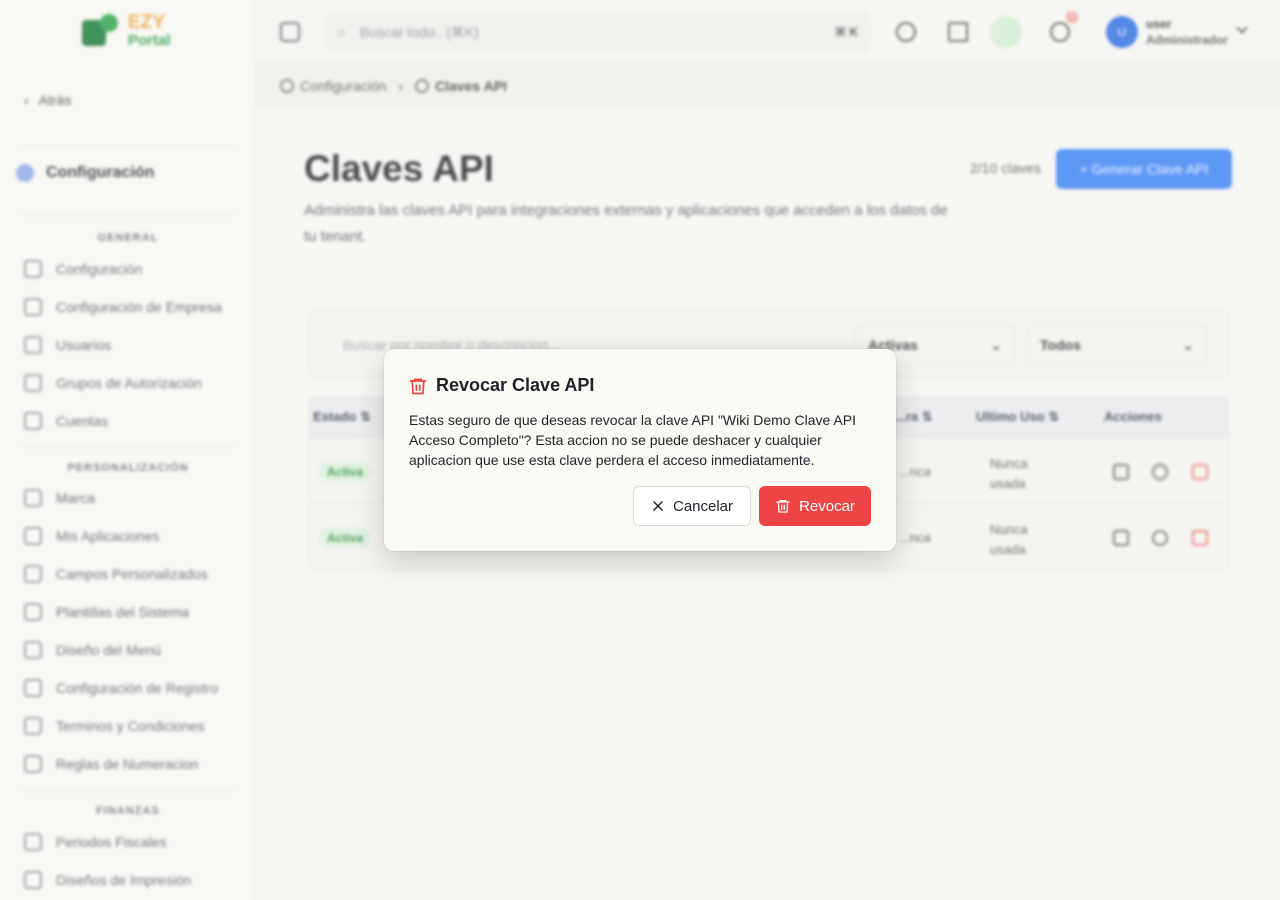 This screenshot has height=900, width=1280. I want to click on close-icon, so click(658, 506).